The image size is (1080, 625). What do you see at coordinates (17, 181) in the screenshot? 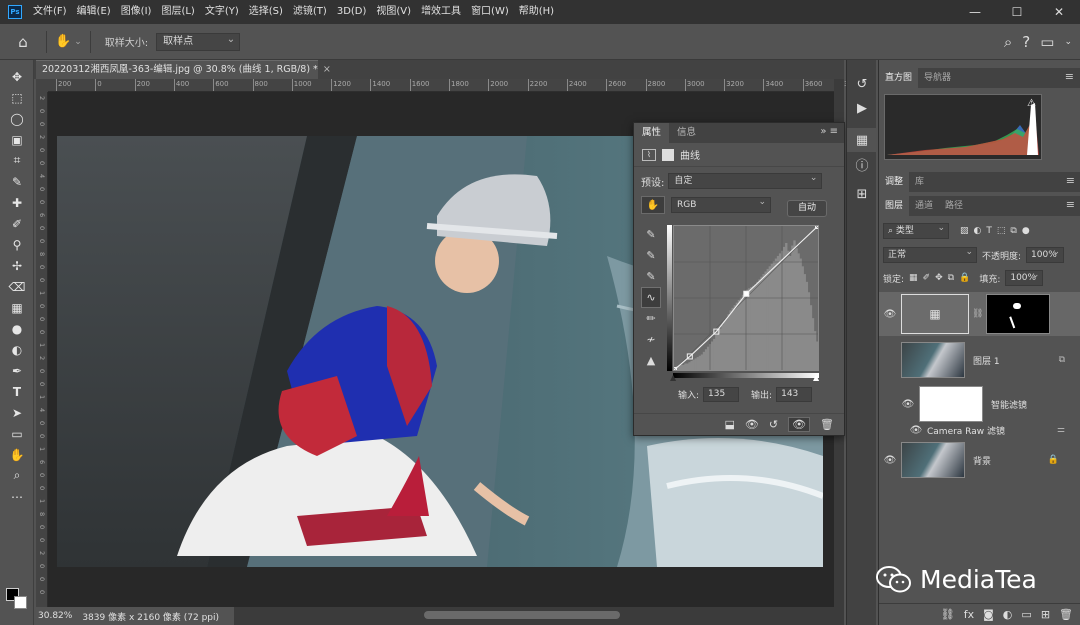
I see `eyedropper-tool-icon: ✎` at bounding box center [17, 181].